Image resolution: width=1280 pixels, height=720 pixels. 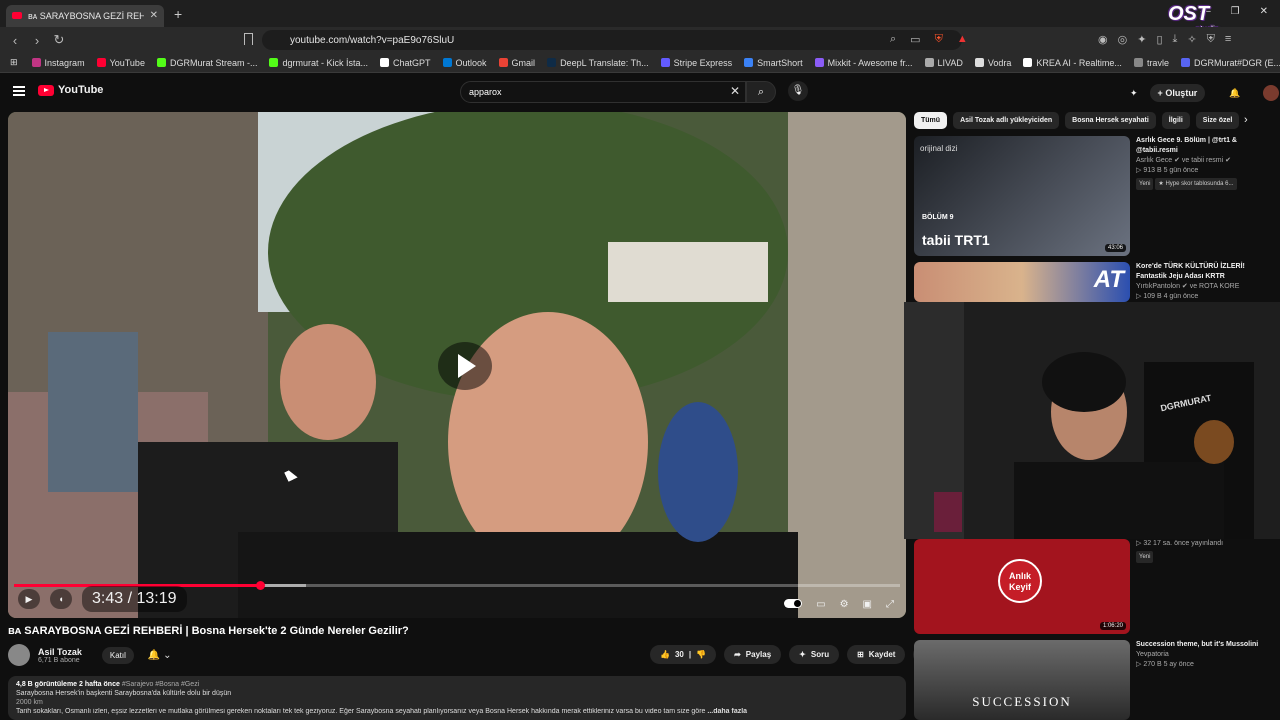 What do you see at coordinates (820, 604) in the screenshot?
I see `subtitles-icon: ▭` at bounding box center [820, 604].